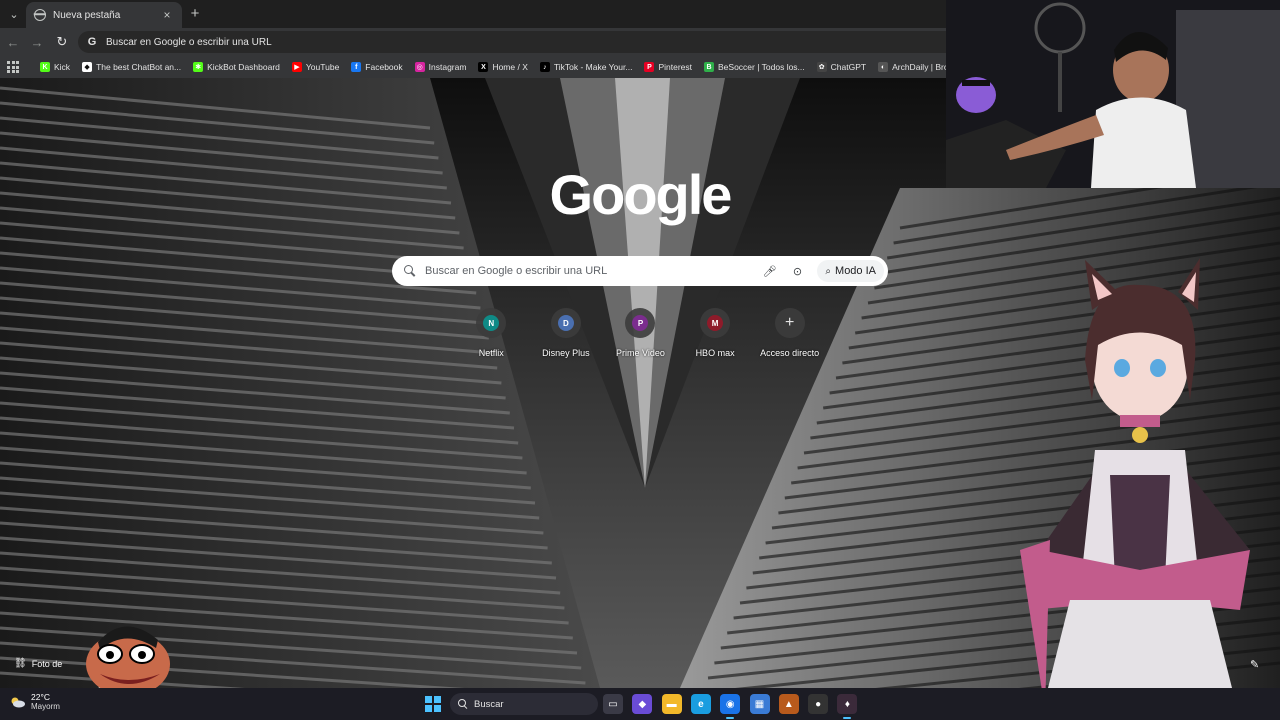  I want to click on shortcut-prime-video: P Prime Video, so click(640, 338).